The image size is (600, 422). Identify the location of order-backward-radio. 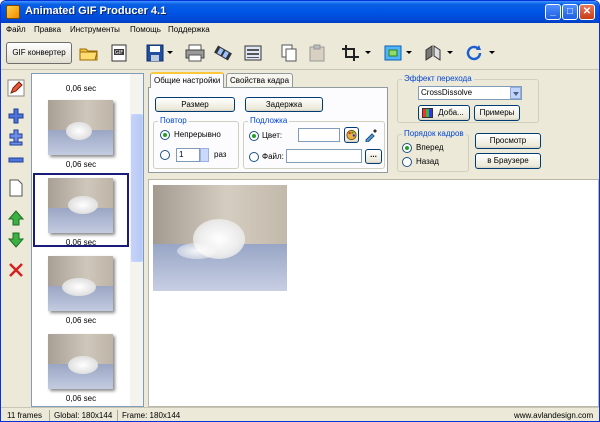
(407, 162).